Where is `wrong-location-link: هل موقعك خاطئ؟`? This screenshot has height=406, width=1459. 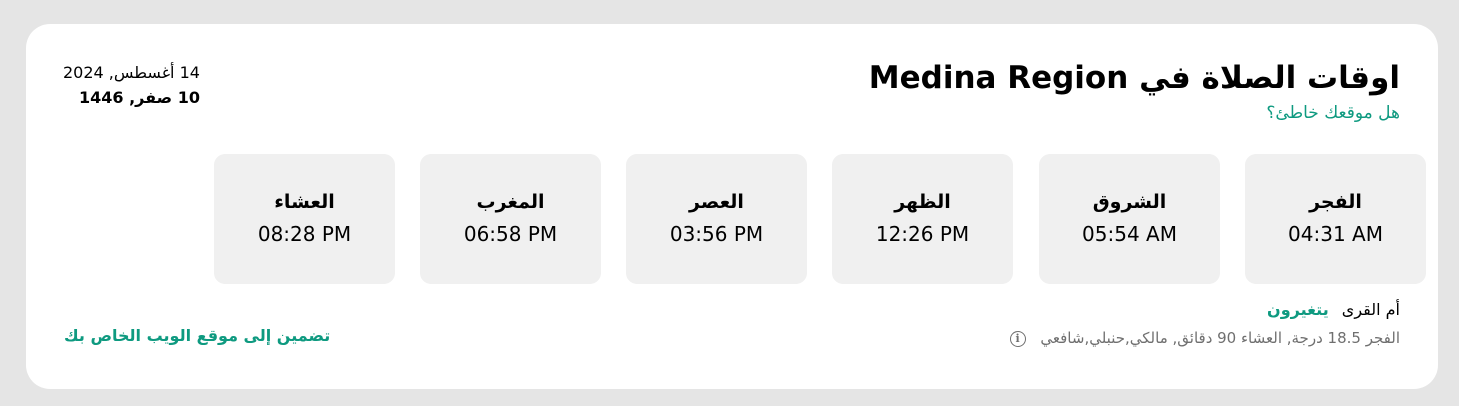 wrong-location-link: هل موقعك خاطئ؟ is located at coordinates (1333, 113).